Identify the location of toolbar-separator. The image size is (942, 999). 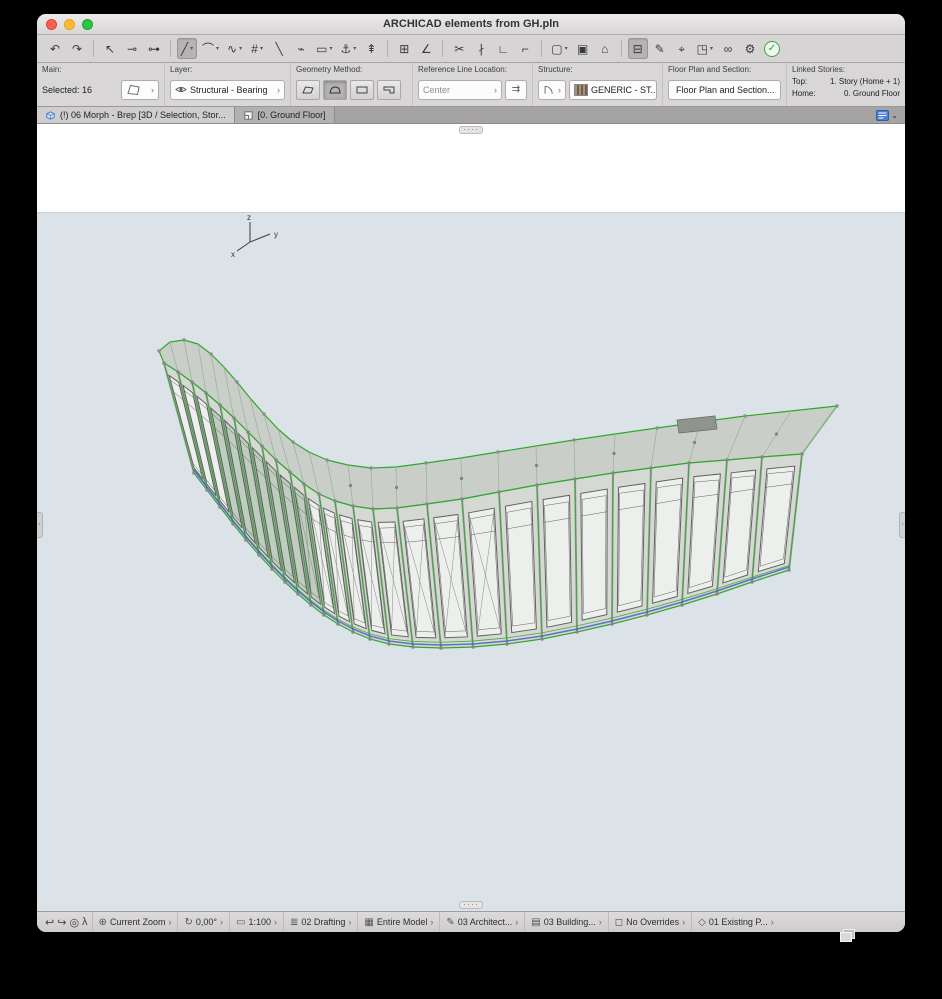
(93, 48).